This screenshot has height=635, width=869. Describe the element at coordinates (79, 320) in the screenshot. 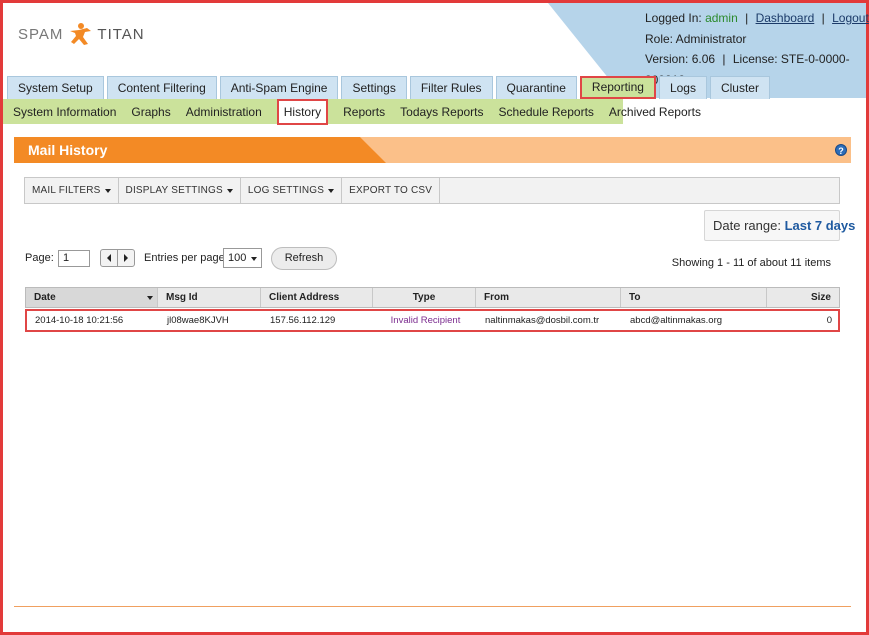

I see `cell-date: 2014-10-18 10:21:56` at that location.